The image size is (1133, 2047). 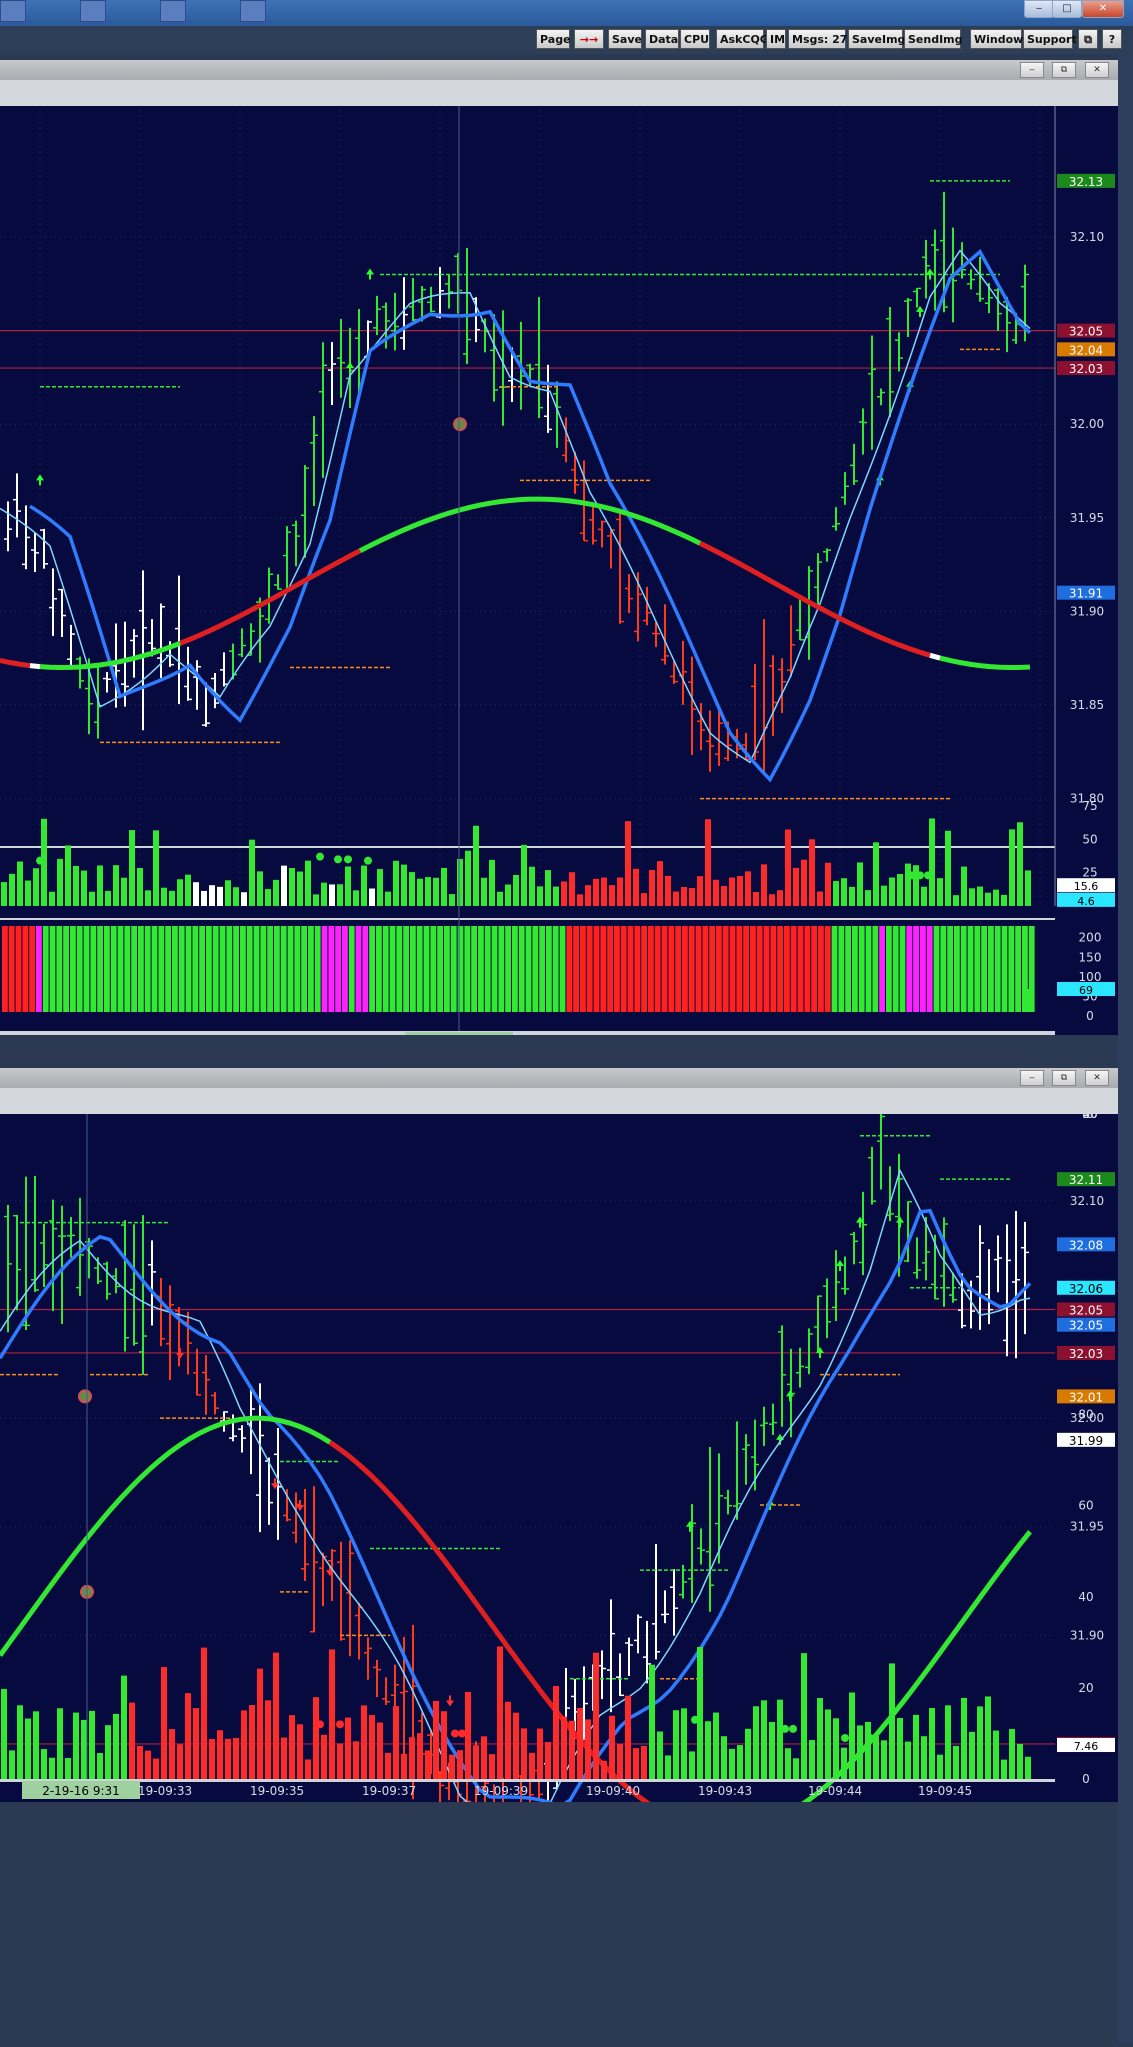 What do you see at coordinates (1112, 39) in the screenshot?
I see `help-icon: ?` at bounding box center [1112, 39].